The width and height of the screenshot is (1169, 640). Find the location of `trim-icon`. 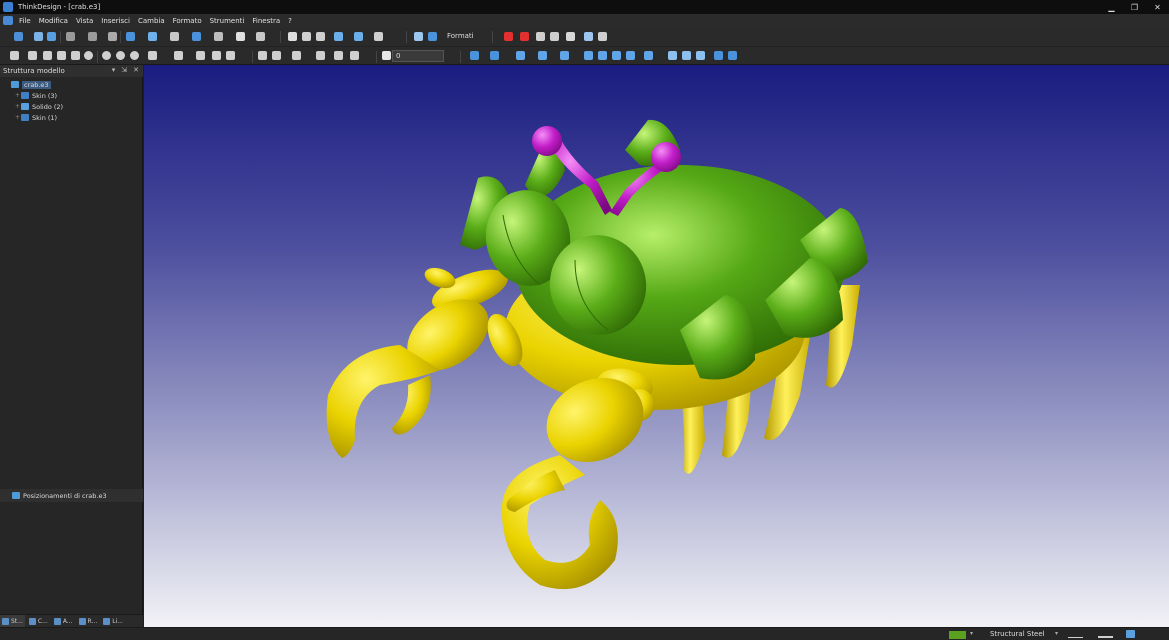

trim-icon is located at coordinates (540, 36).